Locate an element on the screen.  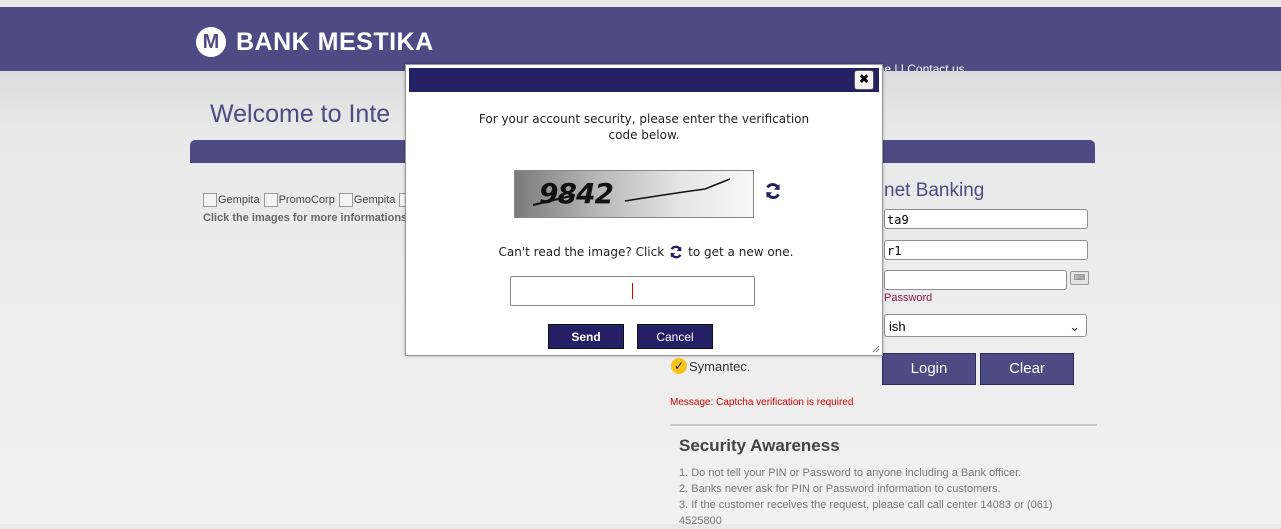
captcha-code-input is located at coordinates (632, 291).